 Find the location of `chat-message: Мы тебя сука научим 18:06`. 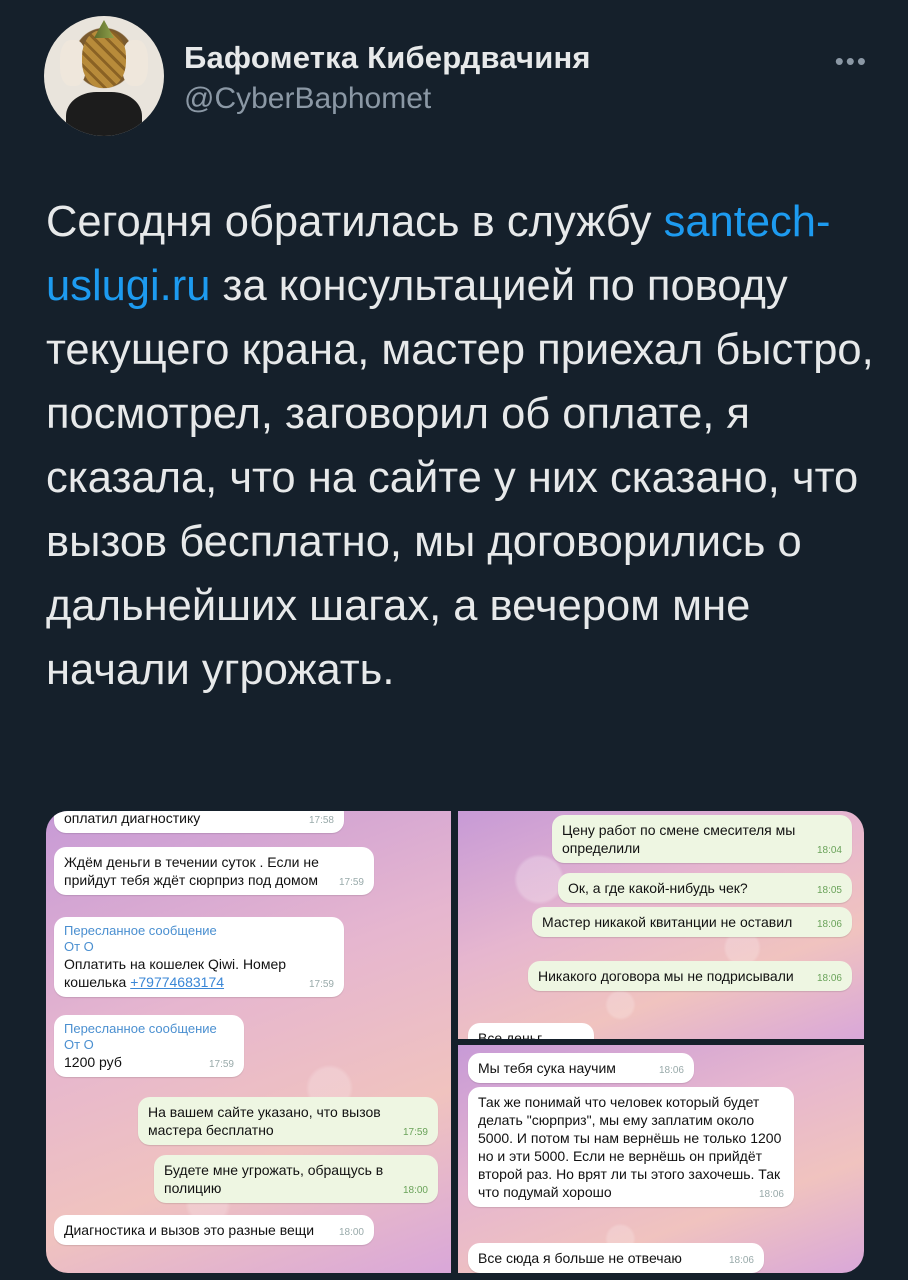

chat-message: Мы тебя сука научим 18:06 is located at coordinates (581, 1068).